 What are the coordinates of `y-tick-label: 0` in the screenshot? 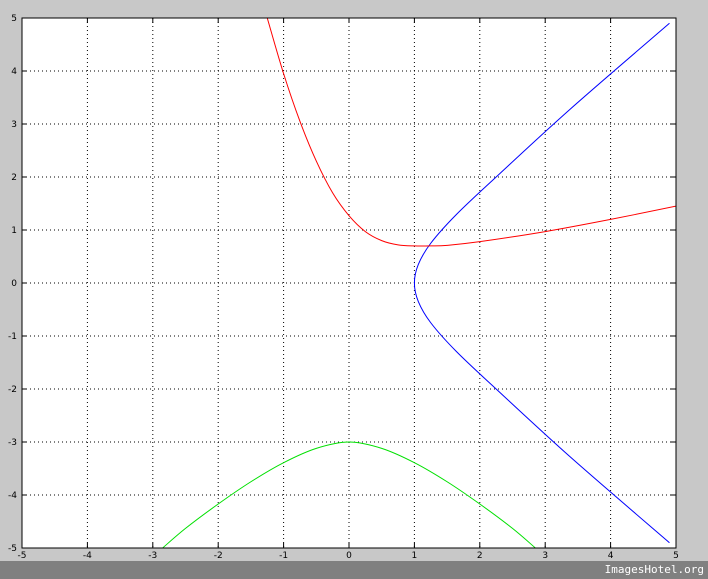 It's located at (14, 284).